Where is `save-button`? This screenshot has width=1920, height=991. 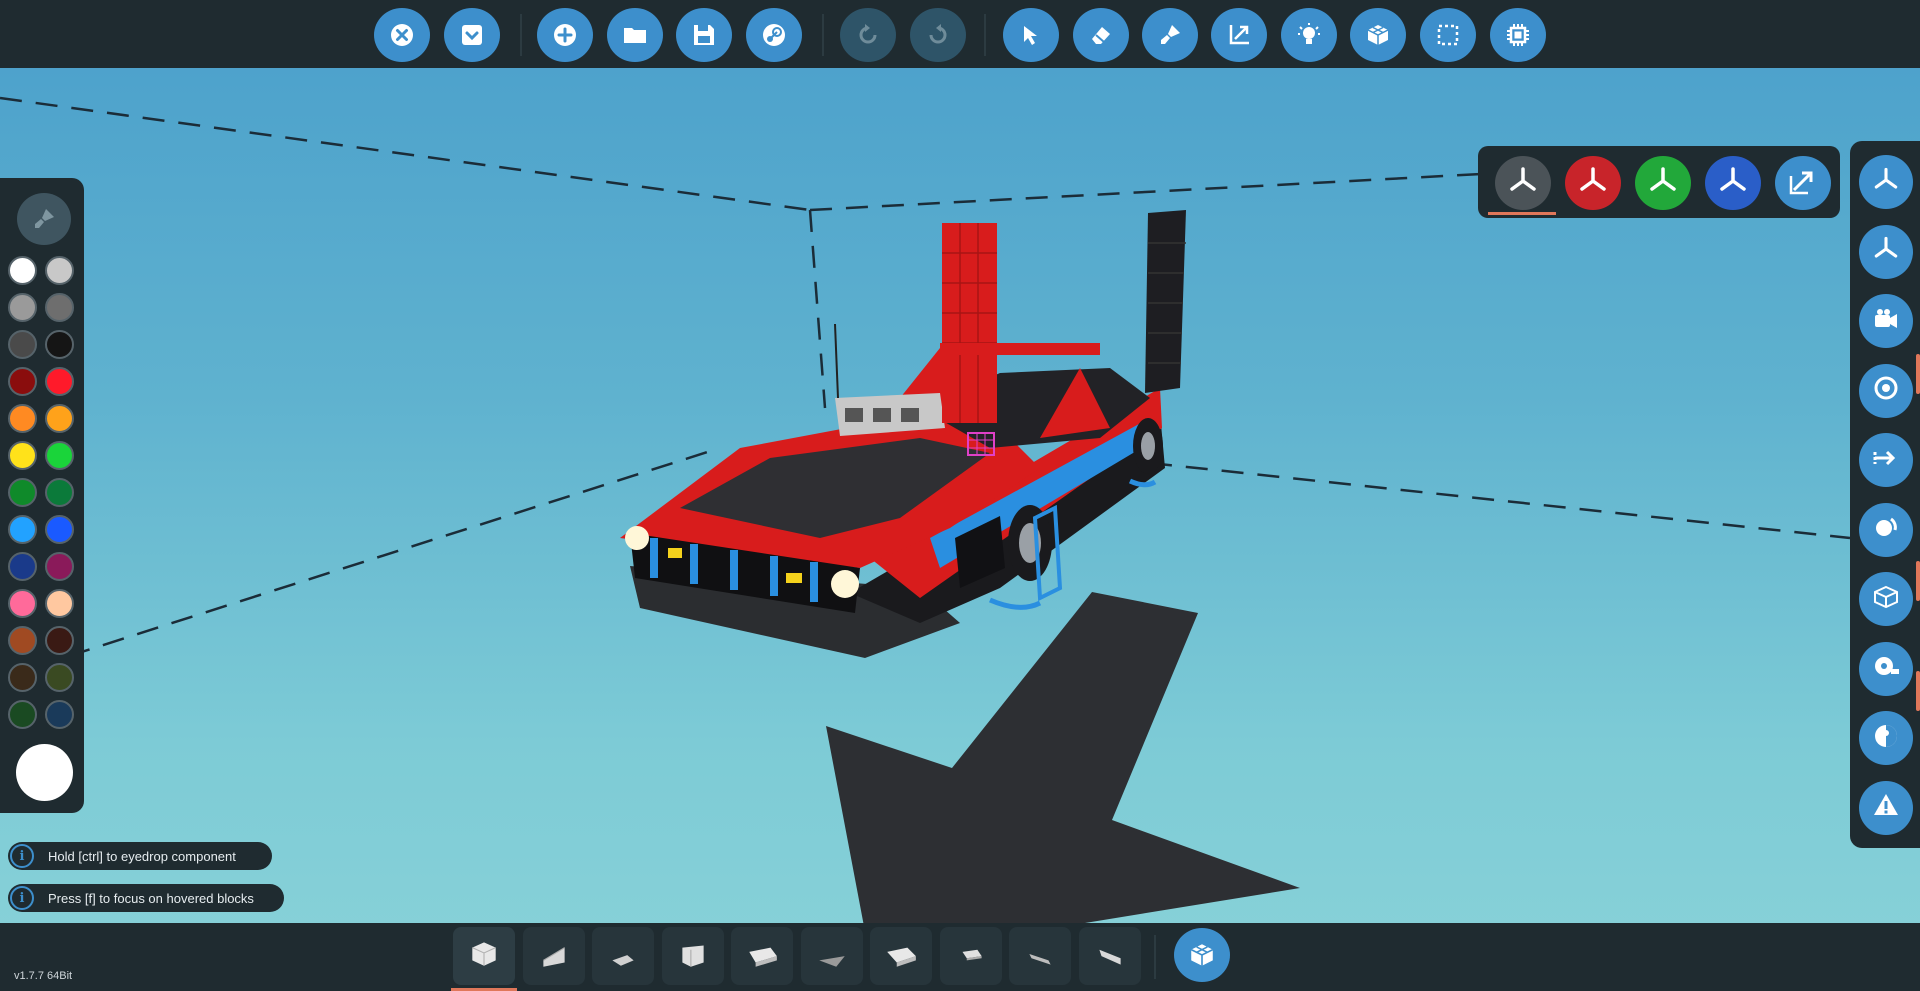
save-button is located at coordinates (704, 35).